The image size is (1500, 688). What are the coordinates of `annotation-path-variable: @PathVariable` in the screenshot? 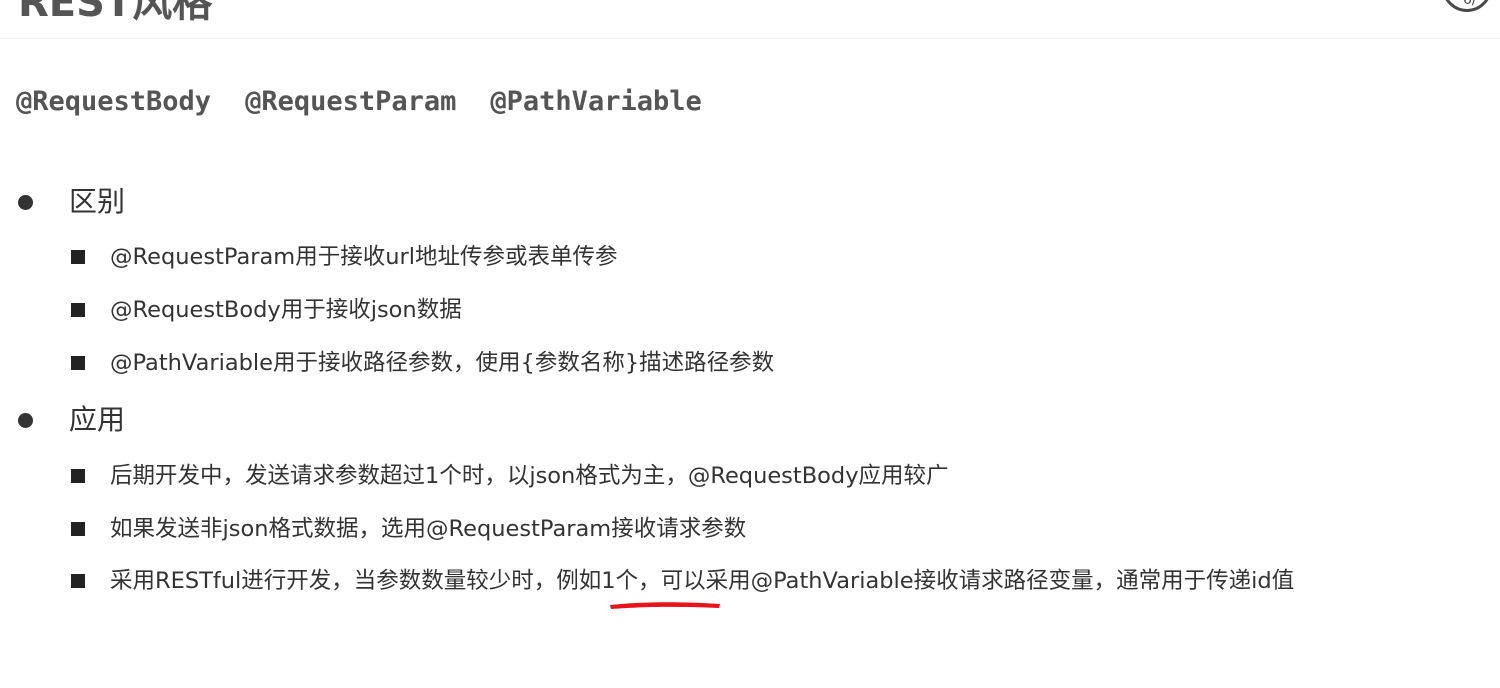 It's located at (596, 101).